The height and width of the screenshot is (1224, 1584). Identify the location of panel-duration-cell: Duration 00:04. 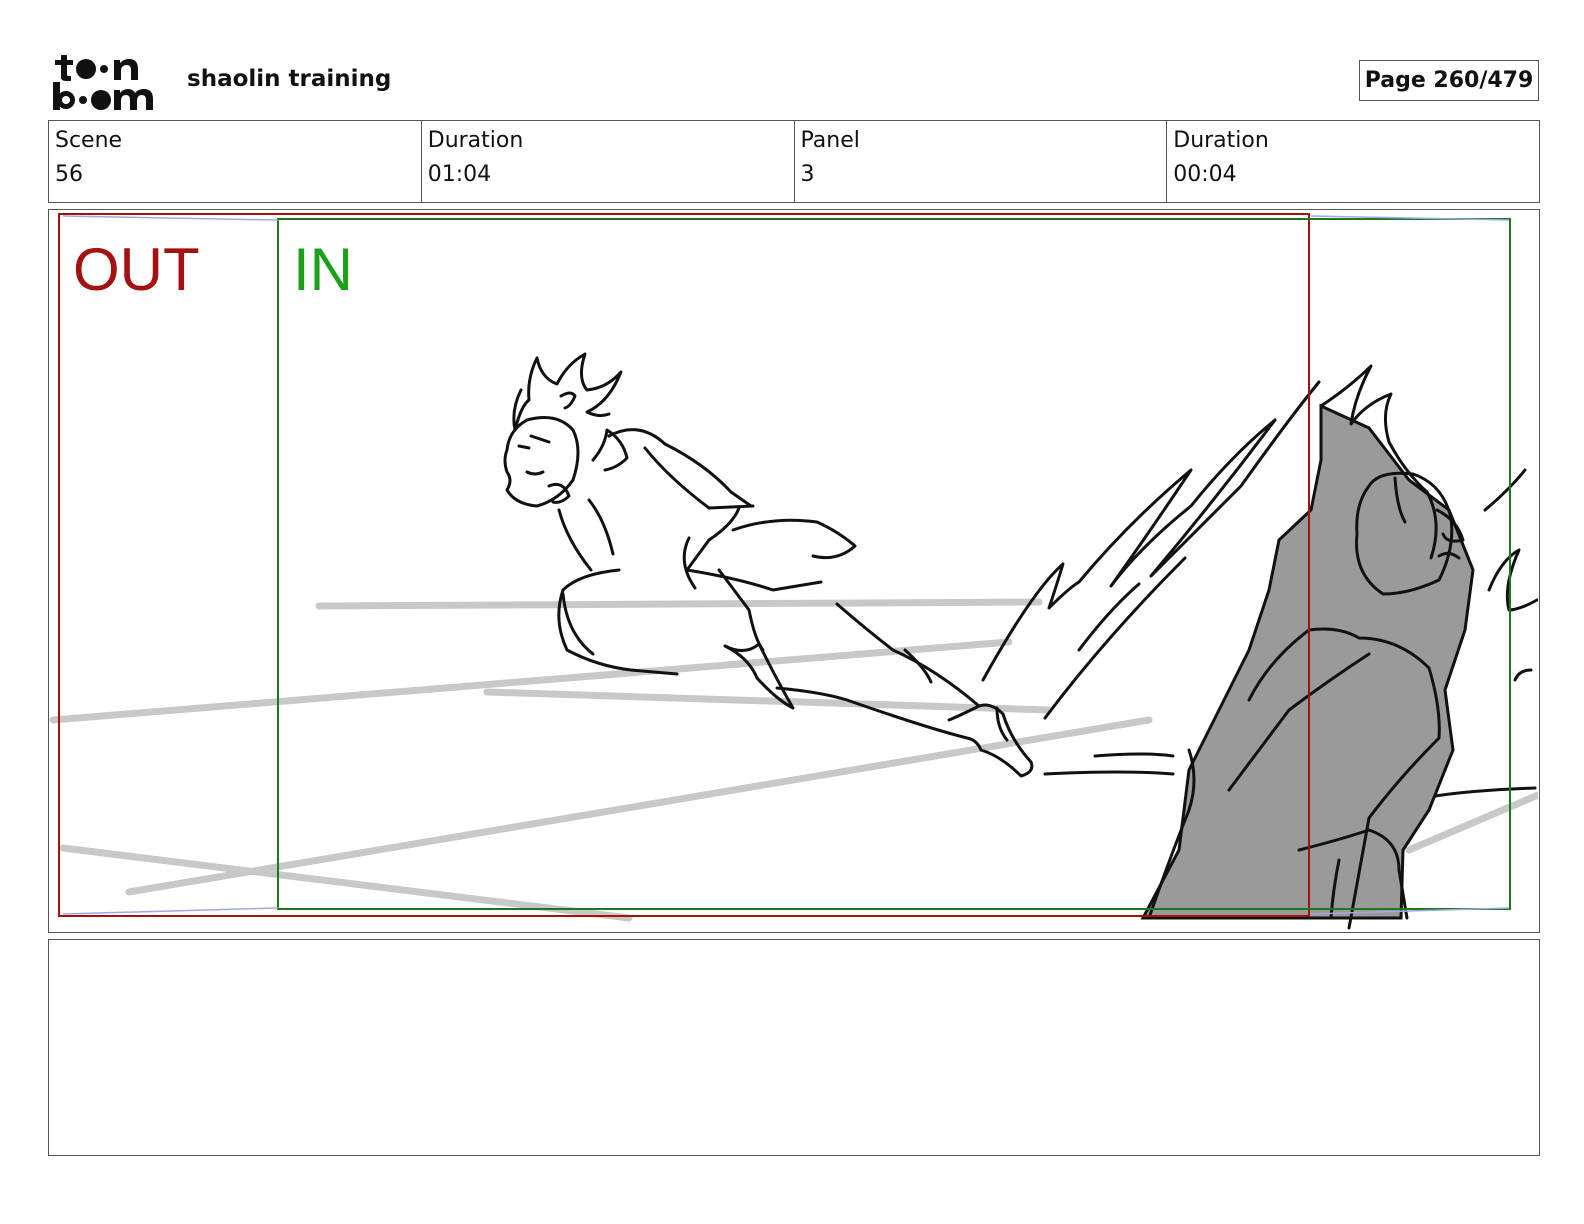
(1353, 161).